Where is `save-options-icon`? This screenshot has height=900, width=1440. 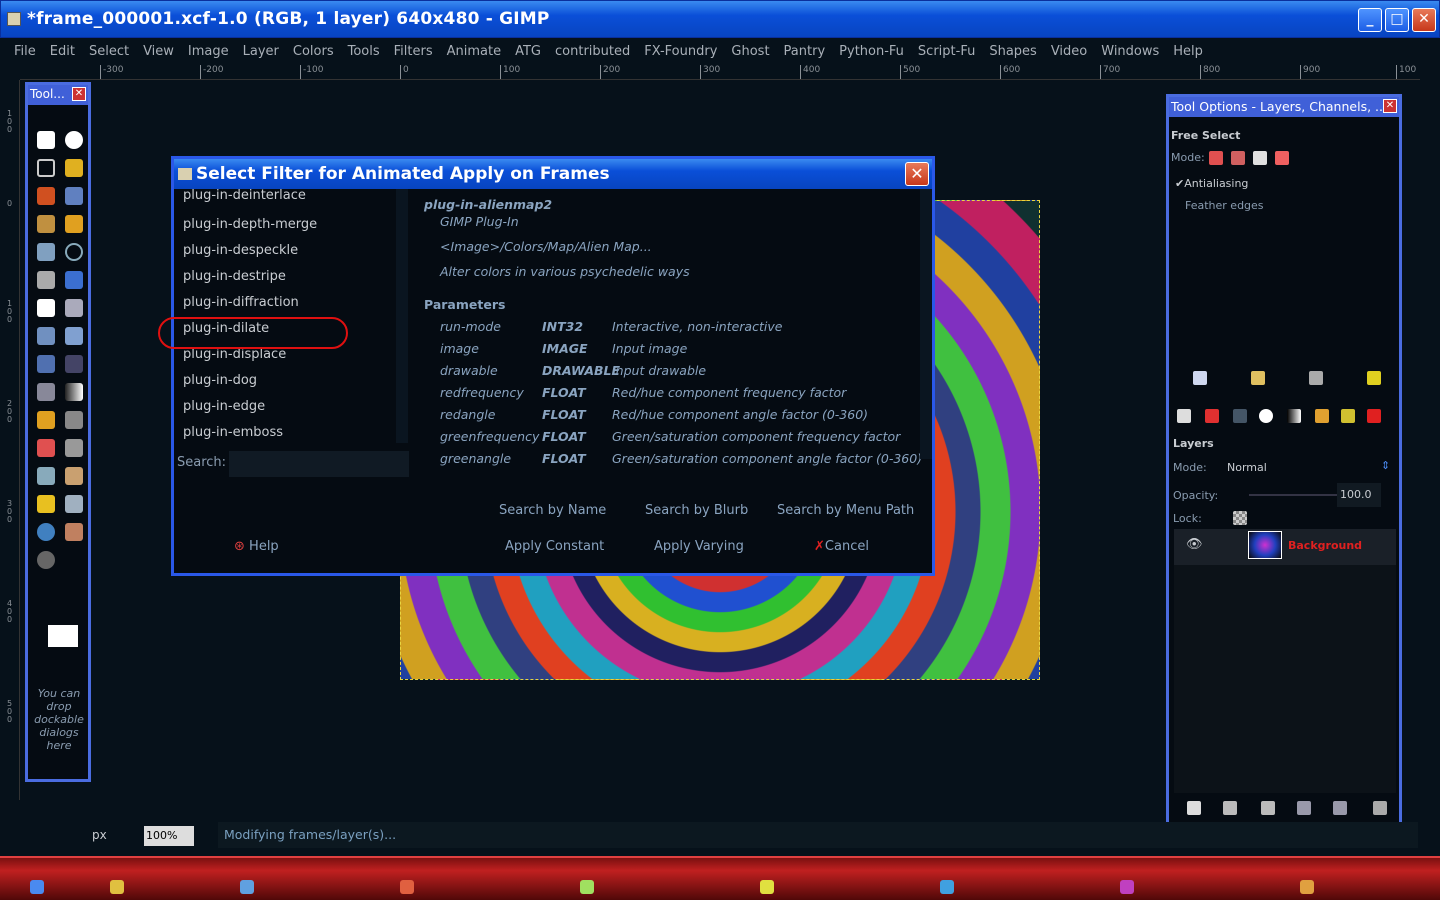 save-options-icon is located at coordinates (1200, 378).